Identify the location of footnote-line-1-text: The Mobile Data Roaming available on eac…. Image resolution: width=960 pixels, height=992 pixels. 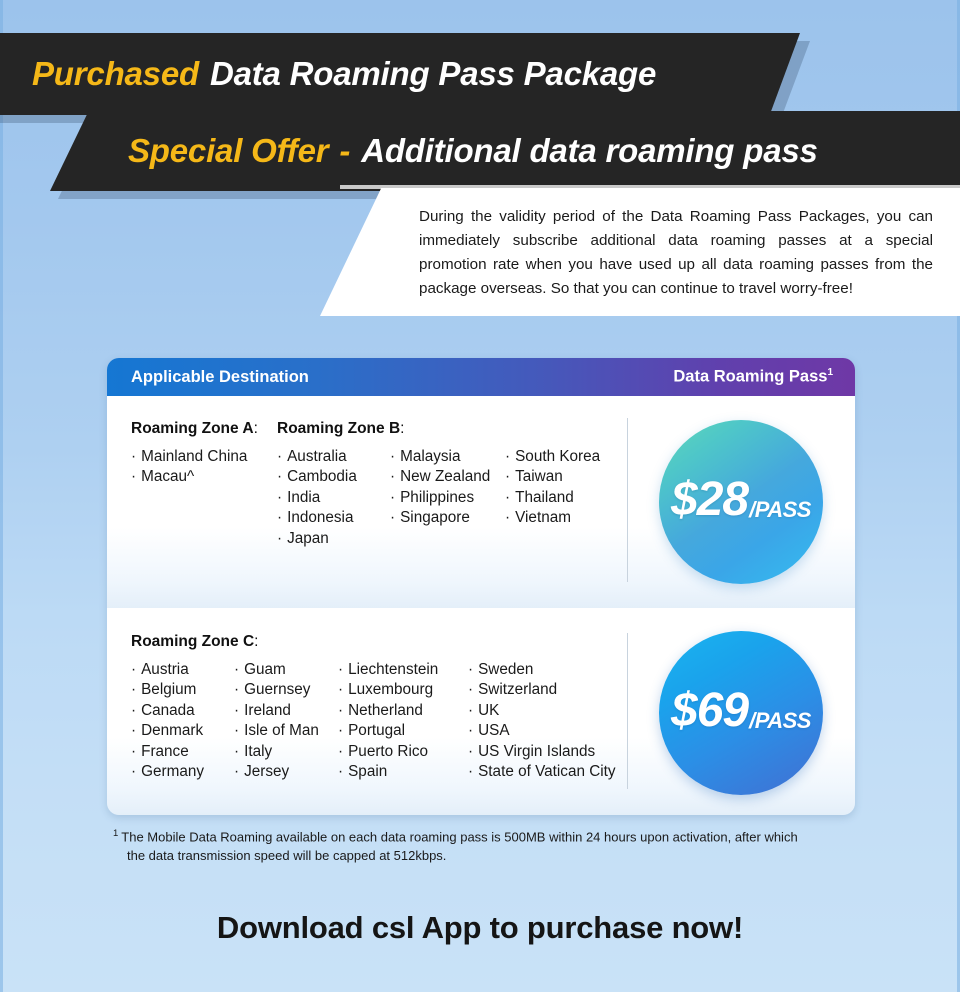
(459, 837).